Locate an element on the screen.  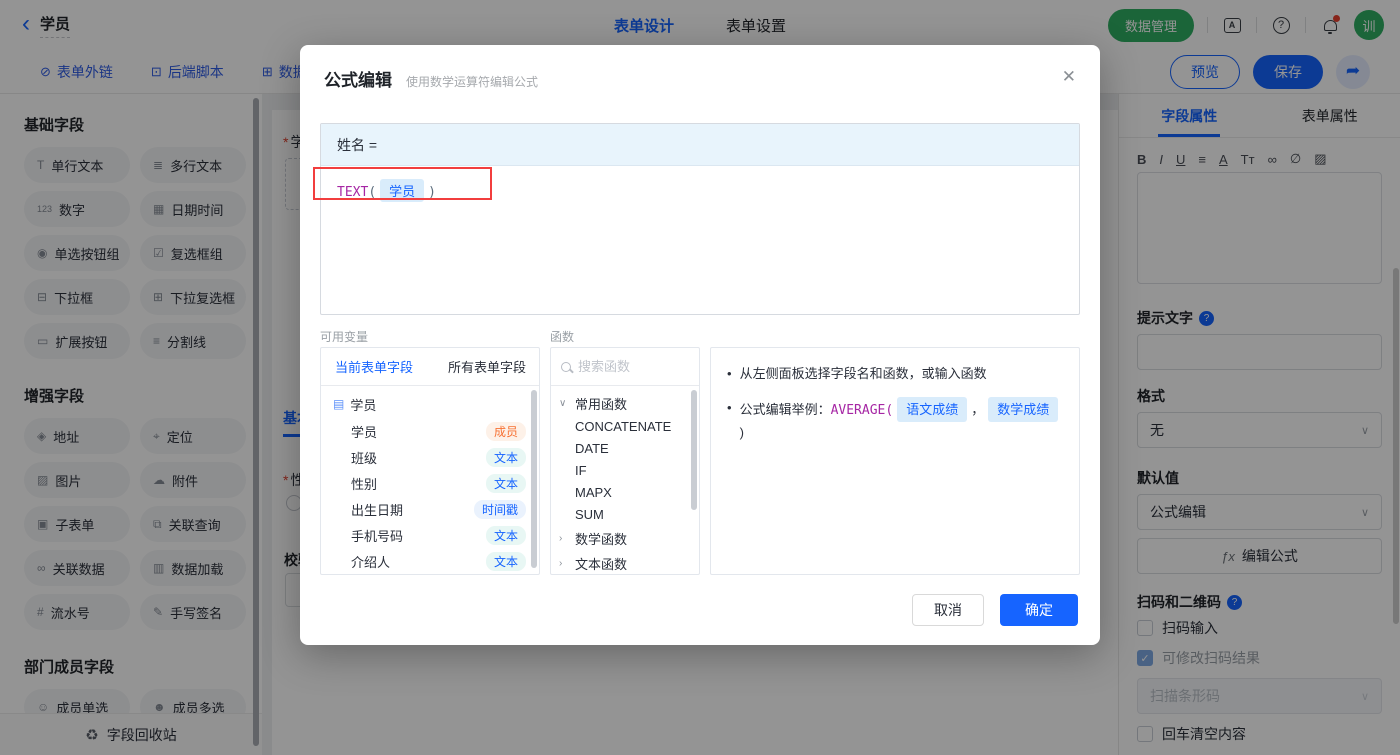
functions-scrollbar is located at coordinates (694, 450).